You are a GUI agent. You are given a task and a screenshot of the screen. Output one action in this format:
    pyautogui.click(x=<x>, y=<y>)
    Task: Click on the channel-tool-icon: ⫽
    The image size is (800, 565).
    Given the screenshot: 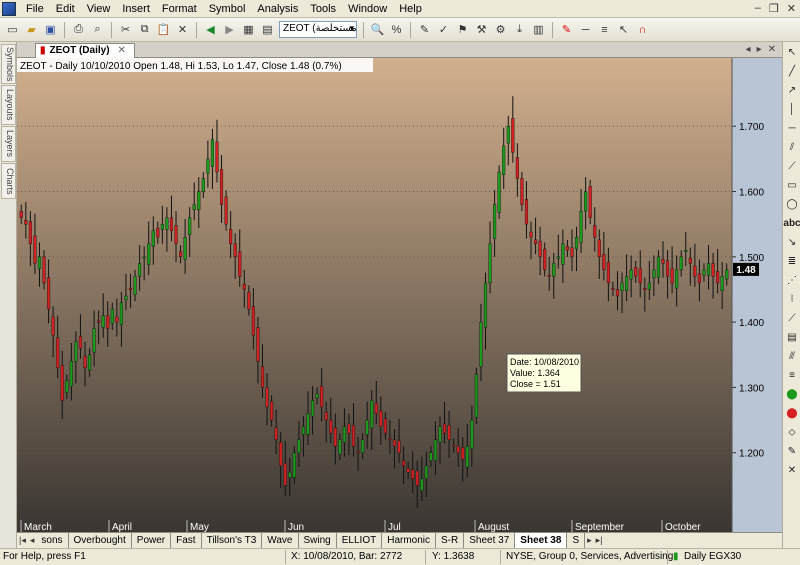 What is the action you would take?
    pyautogui.click(x=792, y=147)
    